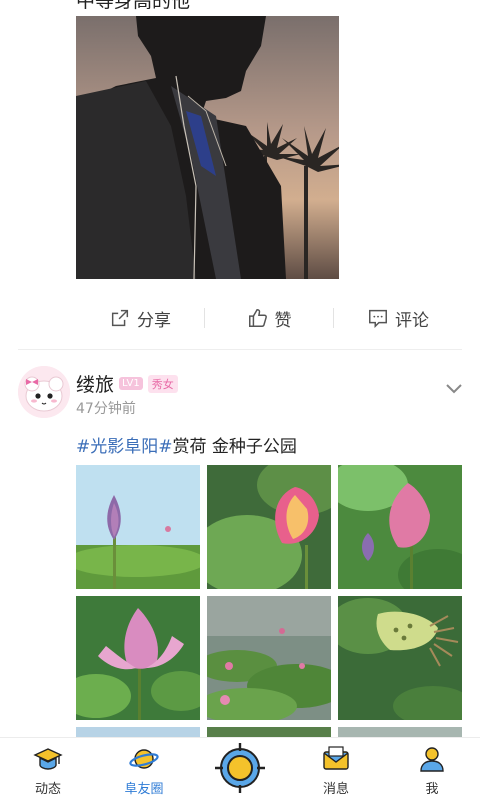 This screenshot has width=480, height=800. What do you see at coordinates (106, 409) in the screenshot?
I see `post-time: 47分钟前` at bounding box center [106, 409].